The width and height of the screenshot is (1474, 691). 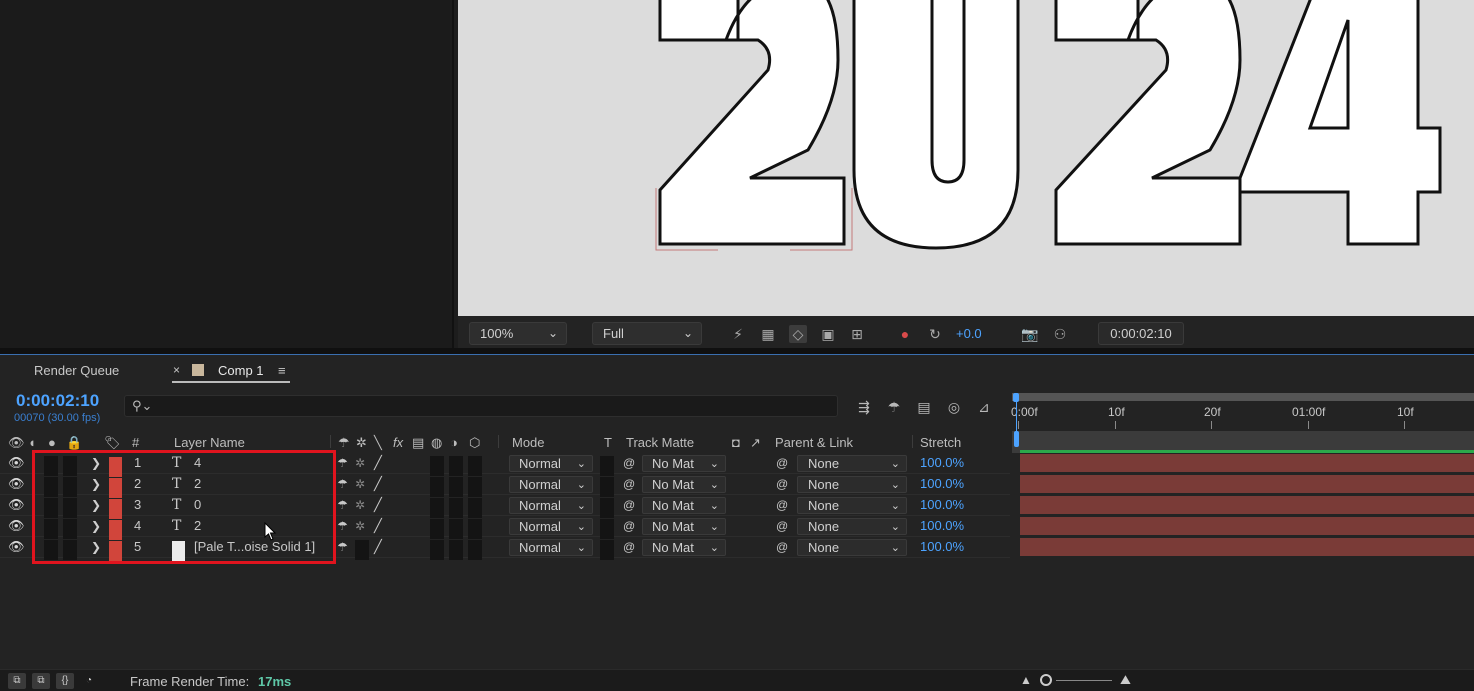 What do you see at coordinates (905, 334) in the screenshot?
I see `channels-icon: ●` at bounding box center [905, 334].